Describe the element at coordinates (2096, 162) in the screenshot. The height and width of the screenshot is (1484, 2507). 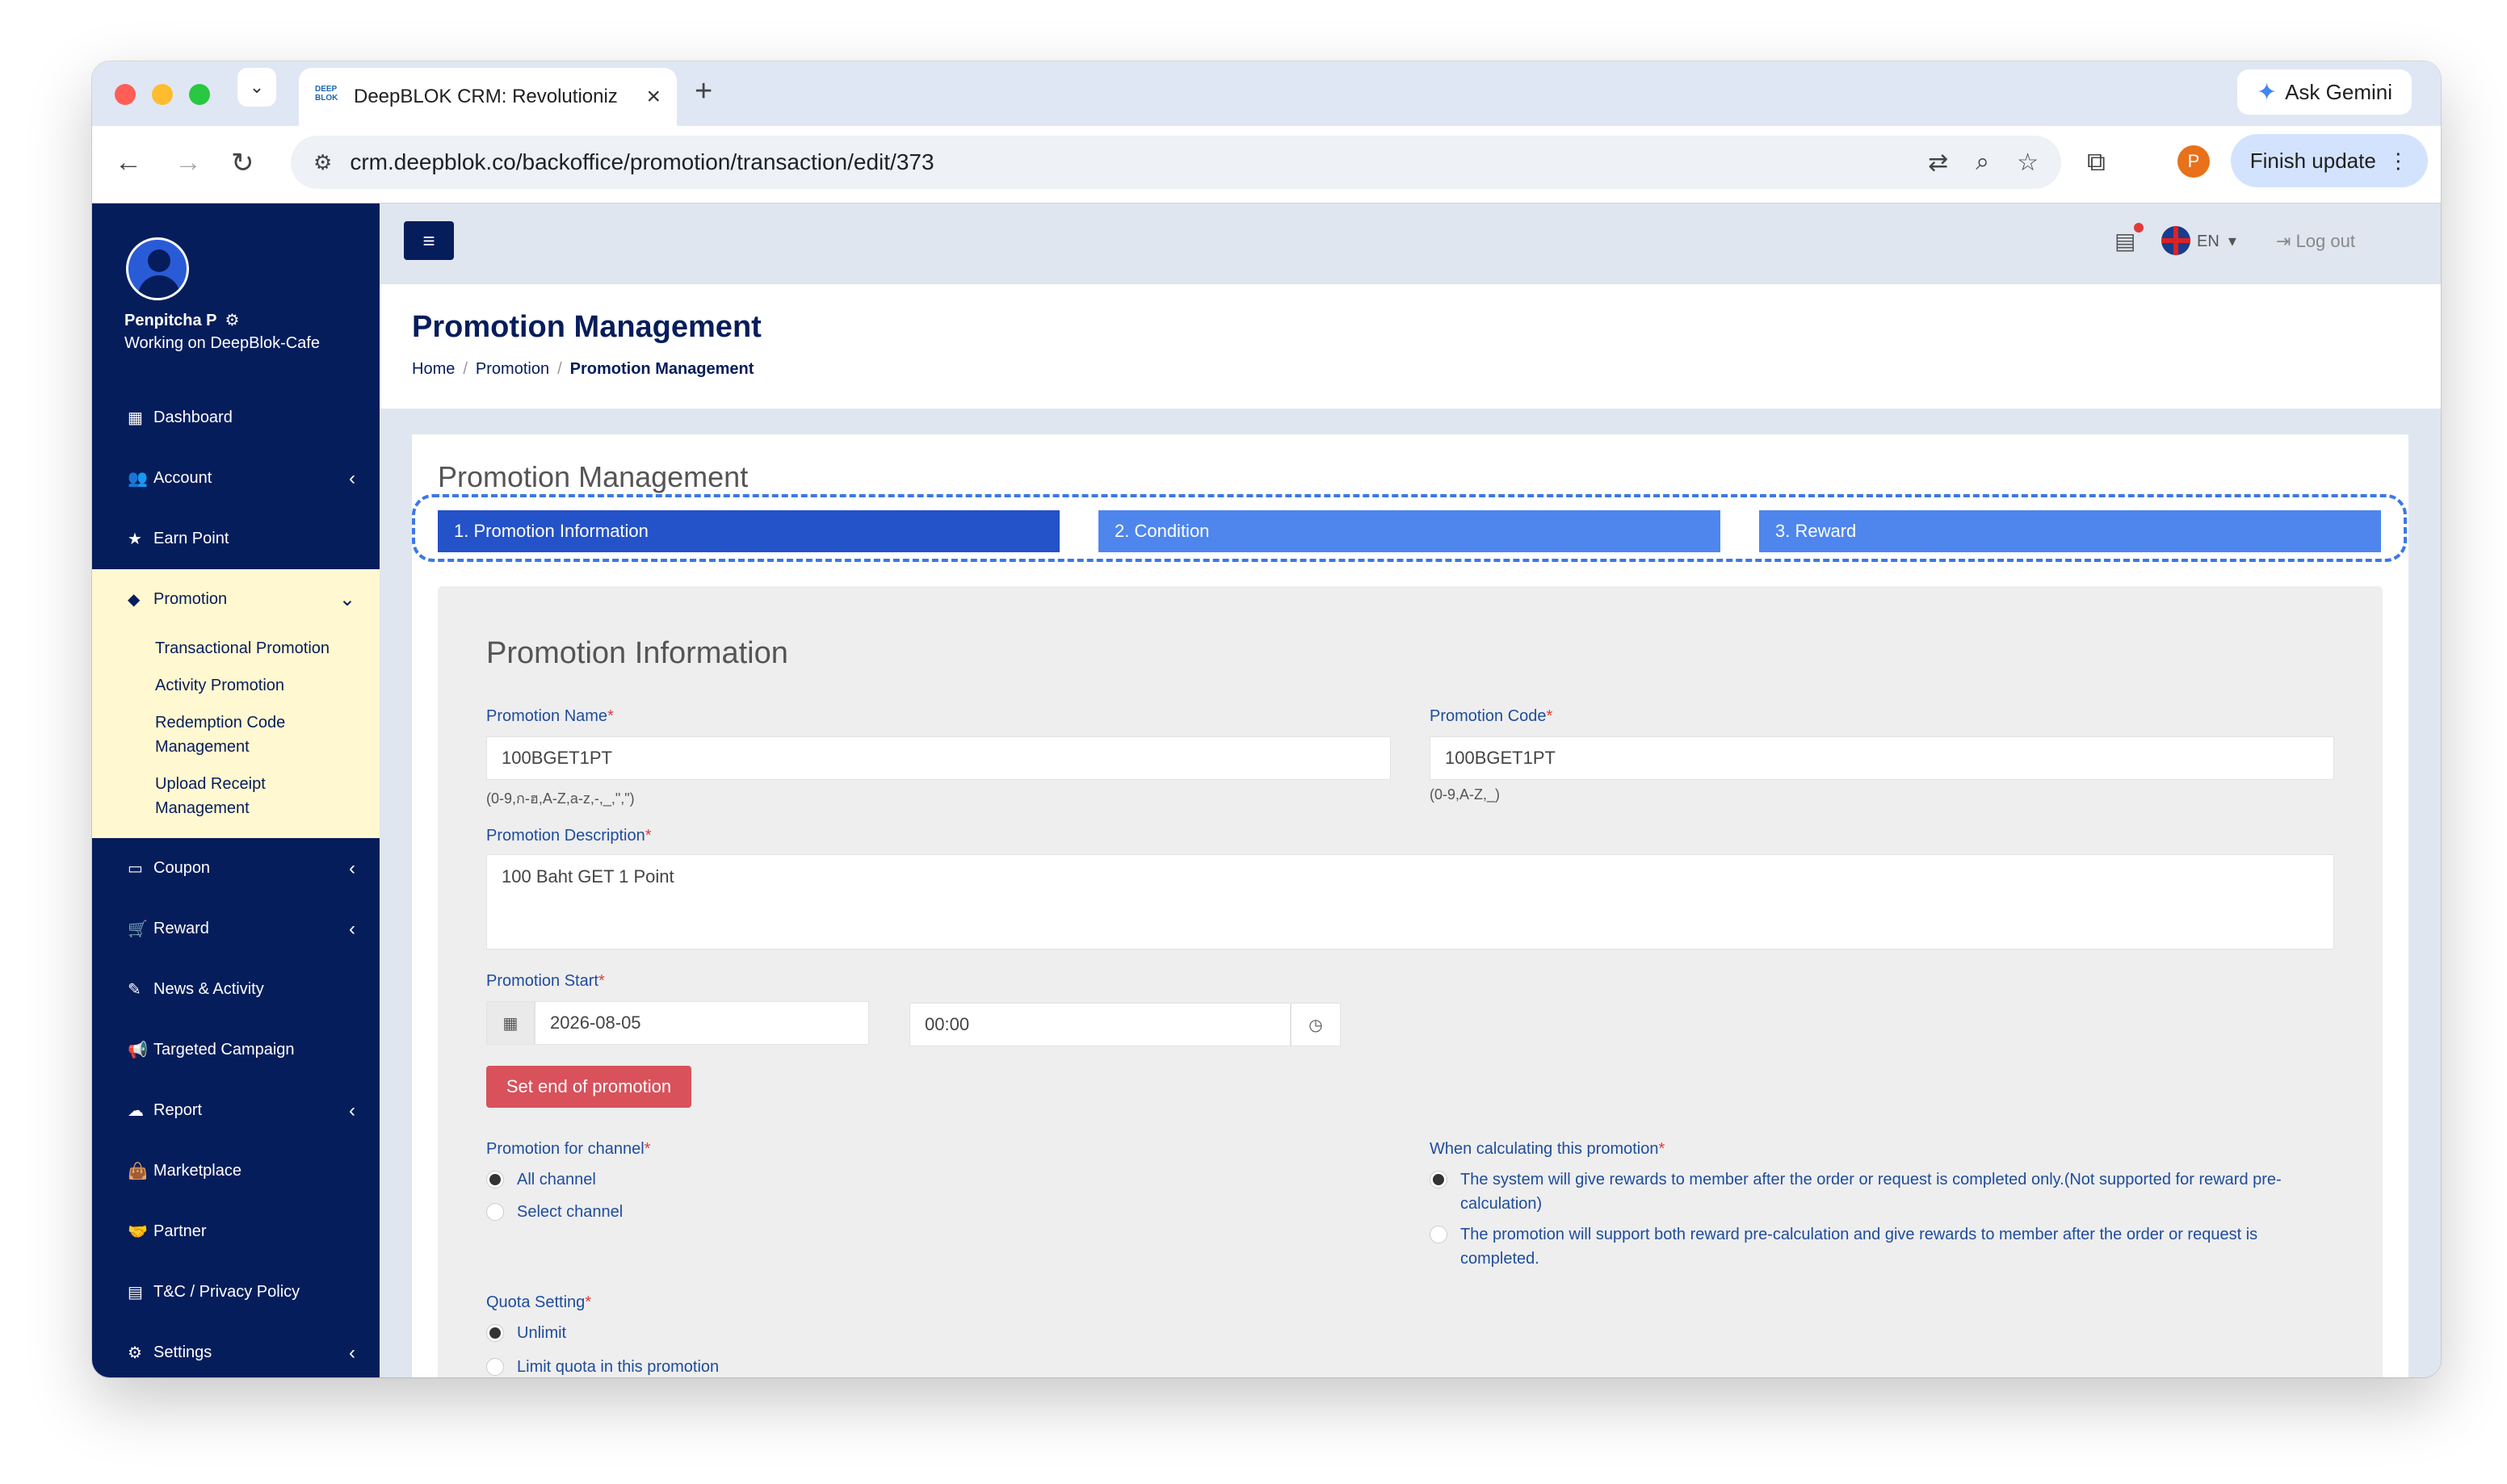
I see `extensions-puzzle-icon: ⧉` at that location.